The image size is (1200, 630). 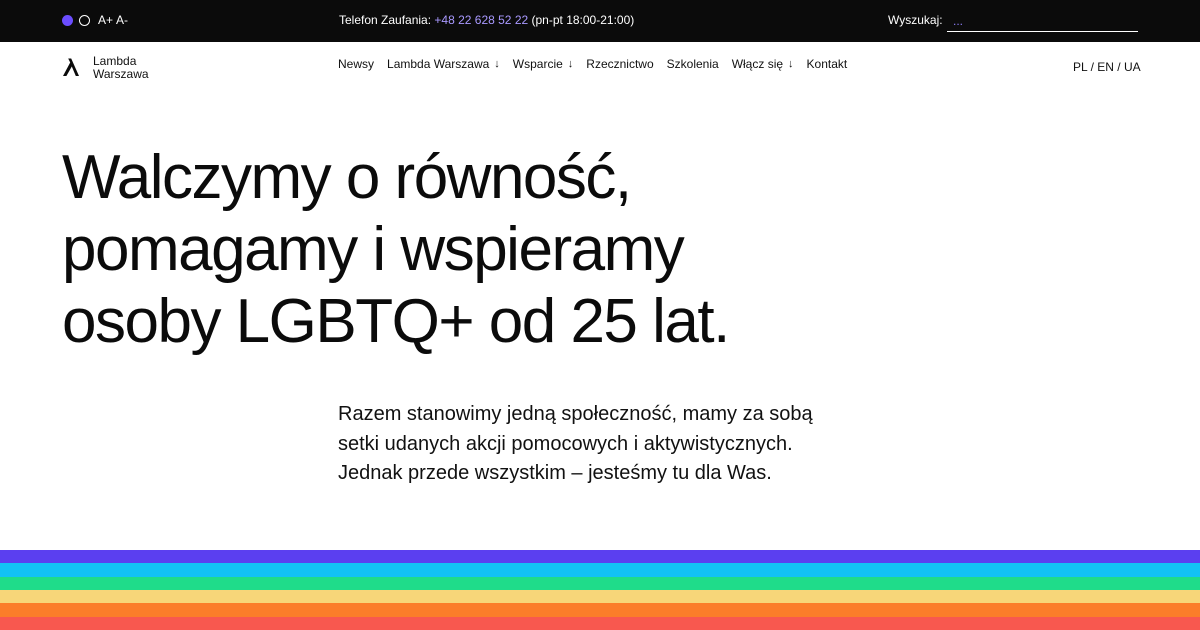 What do you see at coordinates (757, 64) in the screenshot?
I see `nav-item-label: Włącz się` at bounding box center [757, 64].